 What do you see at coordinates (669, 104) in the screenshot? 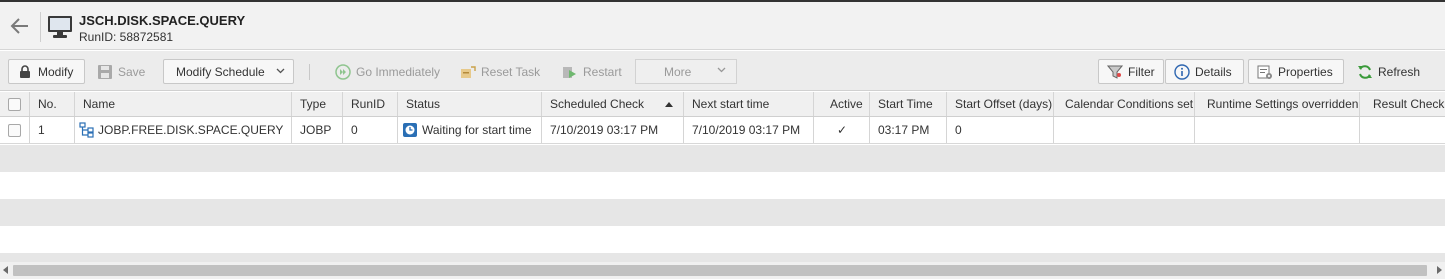
I see `sort-ascending-icon` at bounding box center [669, 104].